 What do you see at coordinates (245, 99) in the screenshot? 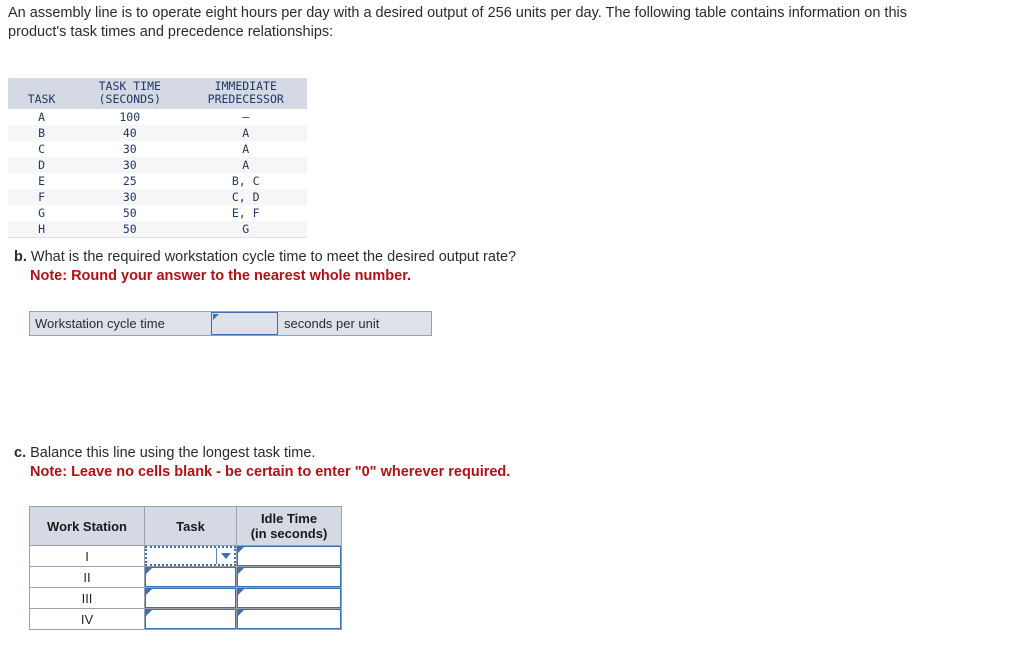
I see `predecessor-header-line2: PREDECESSOR` at bounding box center [245, 99].